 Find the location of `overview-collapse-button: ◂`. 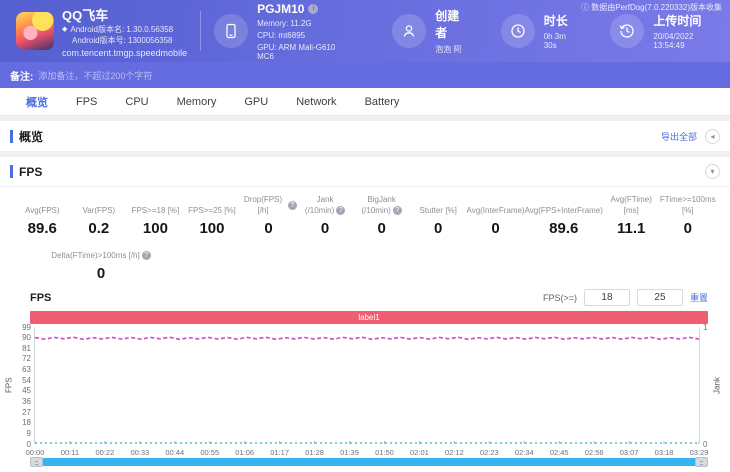

overview-collapse-button: ◂ is located at coordinates (712, 136).